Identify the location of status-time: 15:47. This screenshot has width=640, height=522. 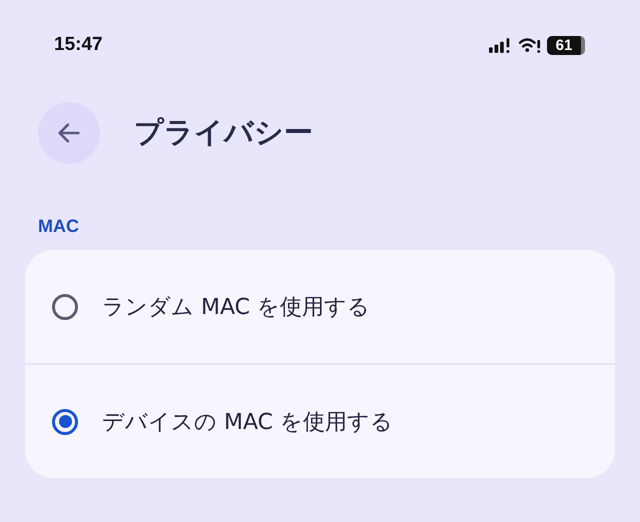
(78, 45).